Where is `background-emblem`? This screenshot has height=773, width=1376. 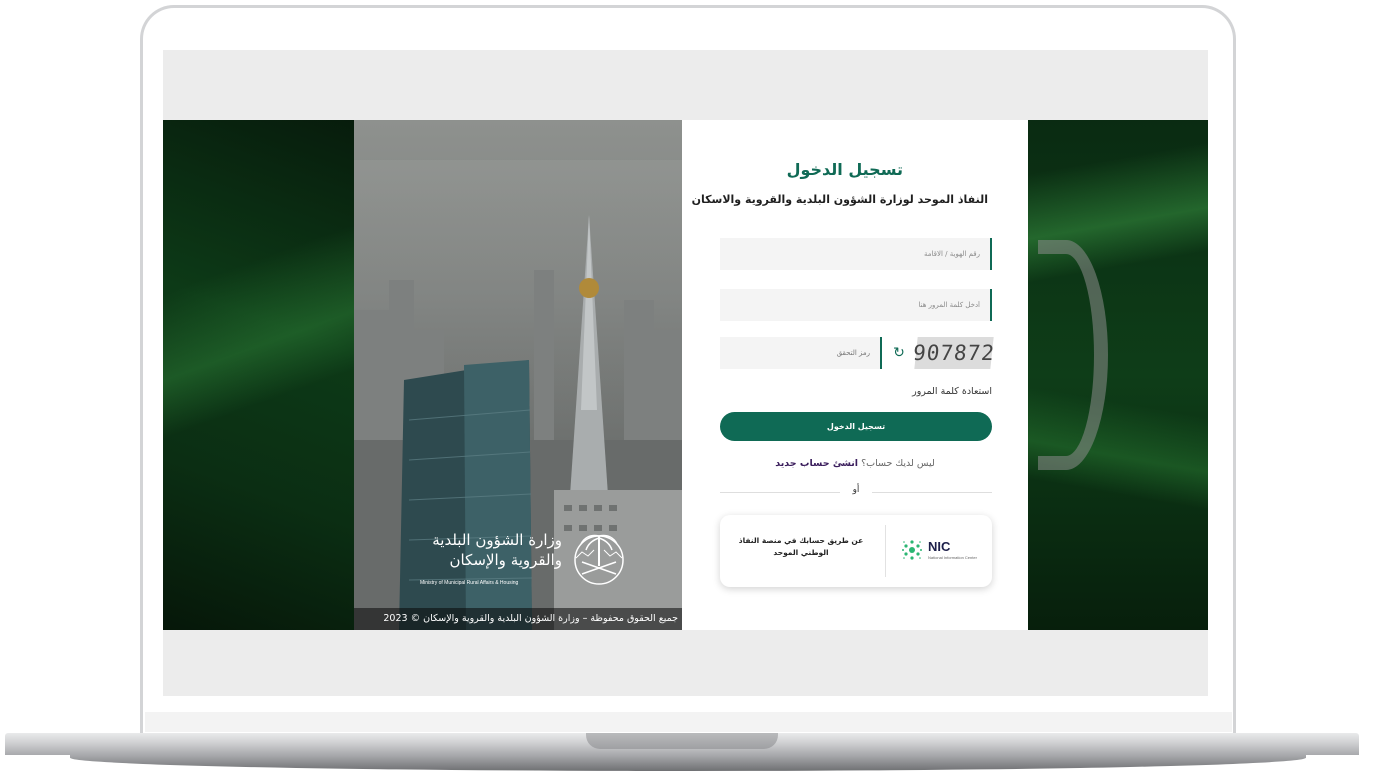
background-emblem is located at coordinates (1073, 355).